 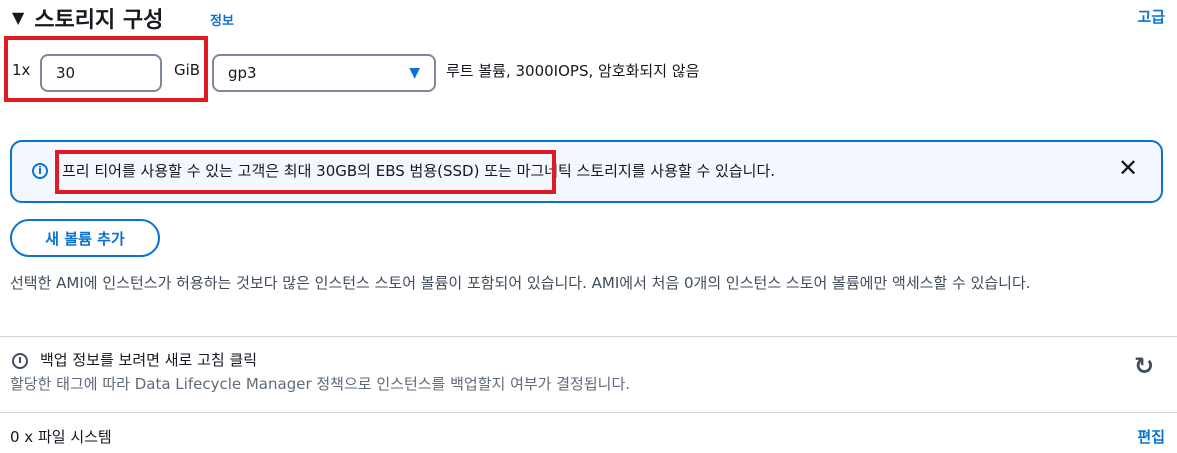 I want to click on clock-icon, so click(x=20, y=361).